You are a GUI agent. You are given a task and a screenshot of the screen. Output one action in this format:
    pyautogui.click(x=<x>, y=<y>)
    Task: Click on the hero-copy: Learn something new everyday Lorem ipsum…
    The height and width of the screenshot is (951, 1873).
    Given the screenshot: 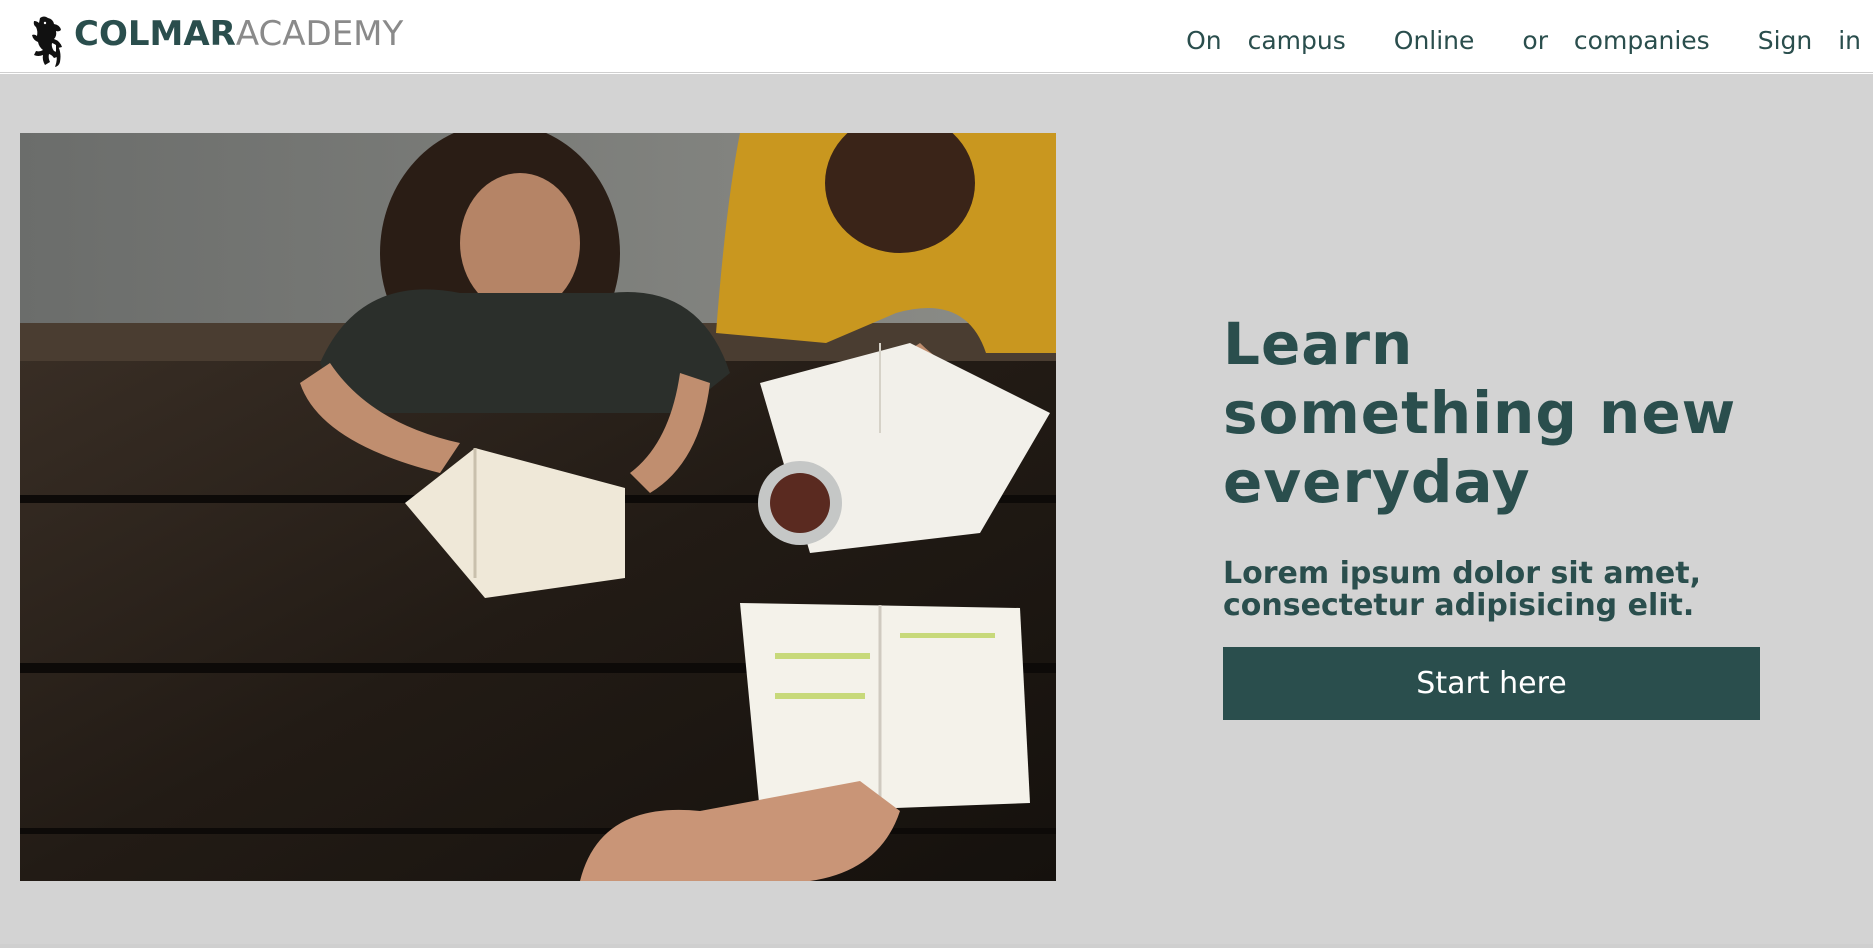 What is the action you would take?
    pyautogui.click(x=1503, y=515)
    